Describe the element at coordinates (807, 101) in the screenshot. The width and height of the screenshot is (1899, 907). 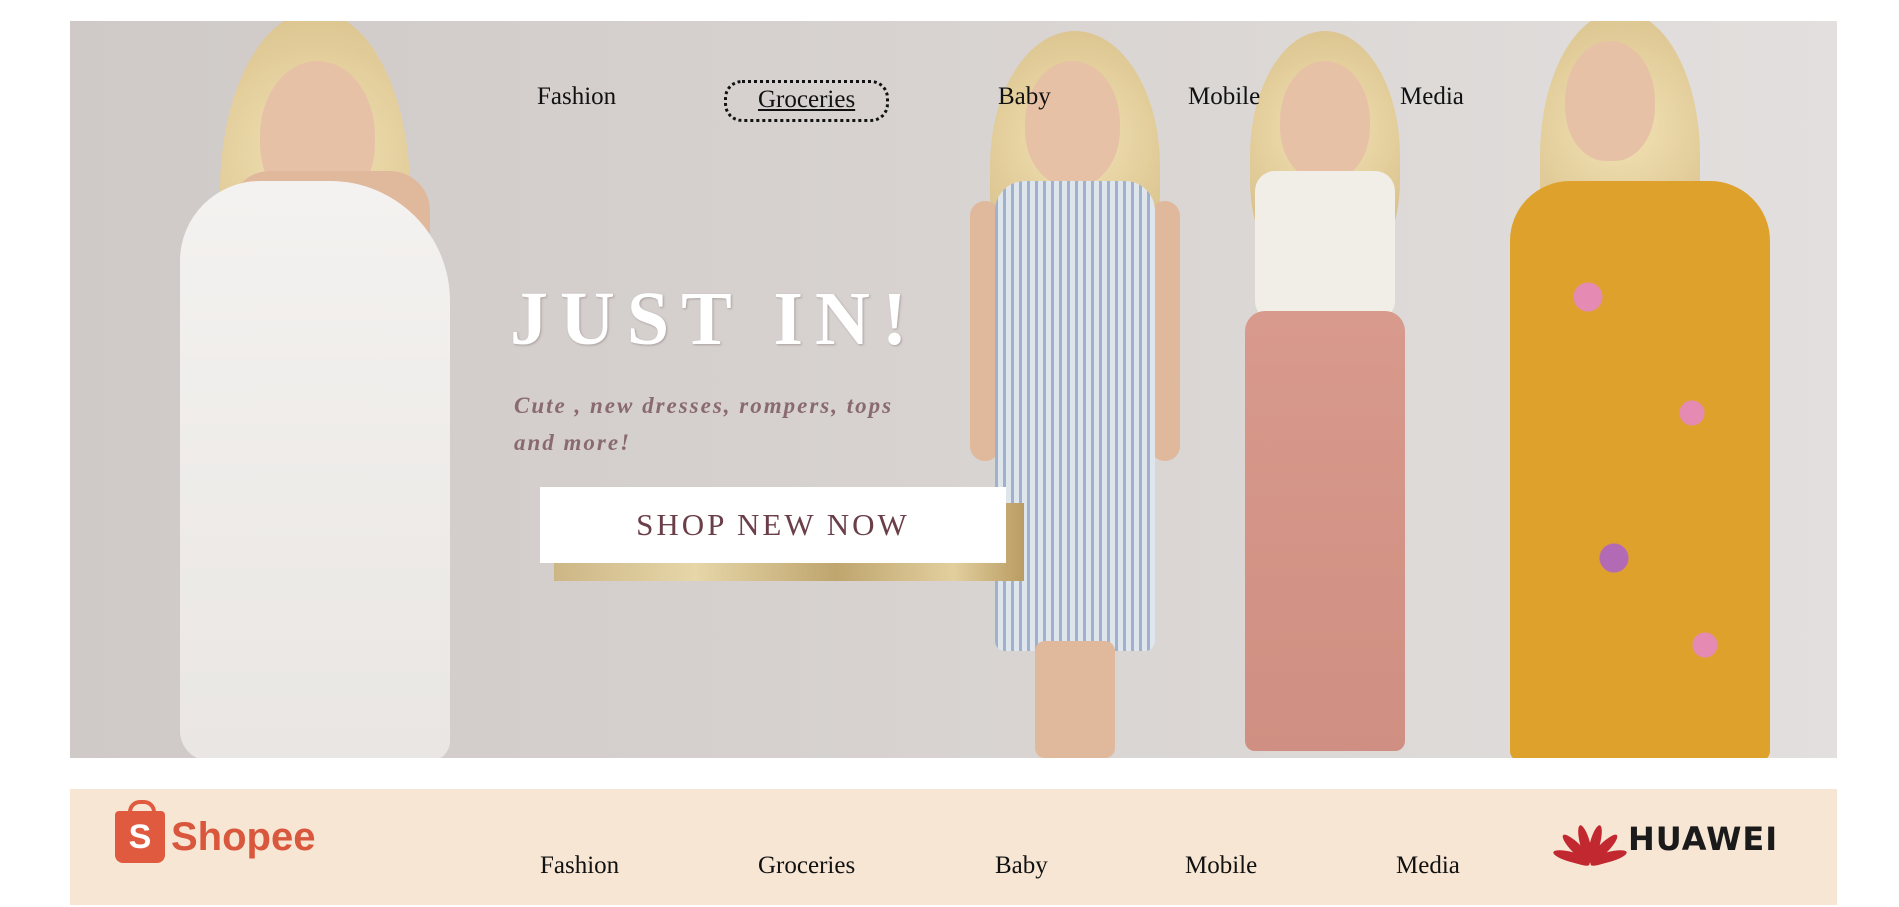
I see `nav-groceries: Groceries` at that location.